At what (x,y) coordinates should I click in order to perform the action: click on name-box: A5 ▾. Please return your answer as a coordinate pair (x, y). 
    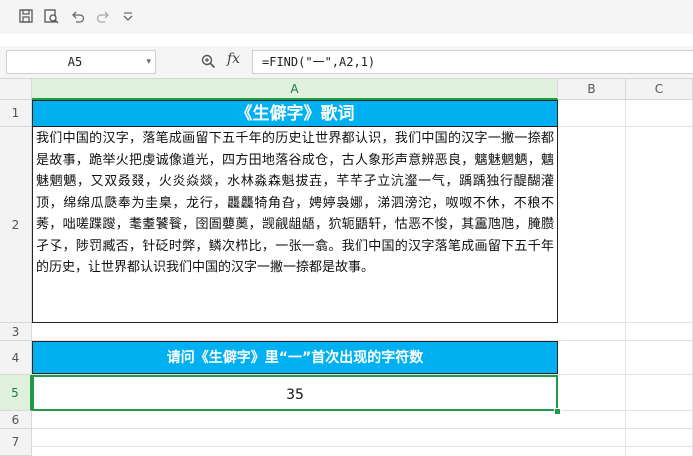
    Looking at the image, I should click on (81, 62).